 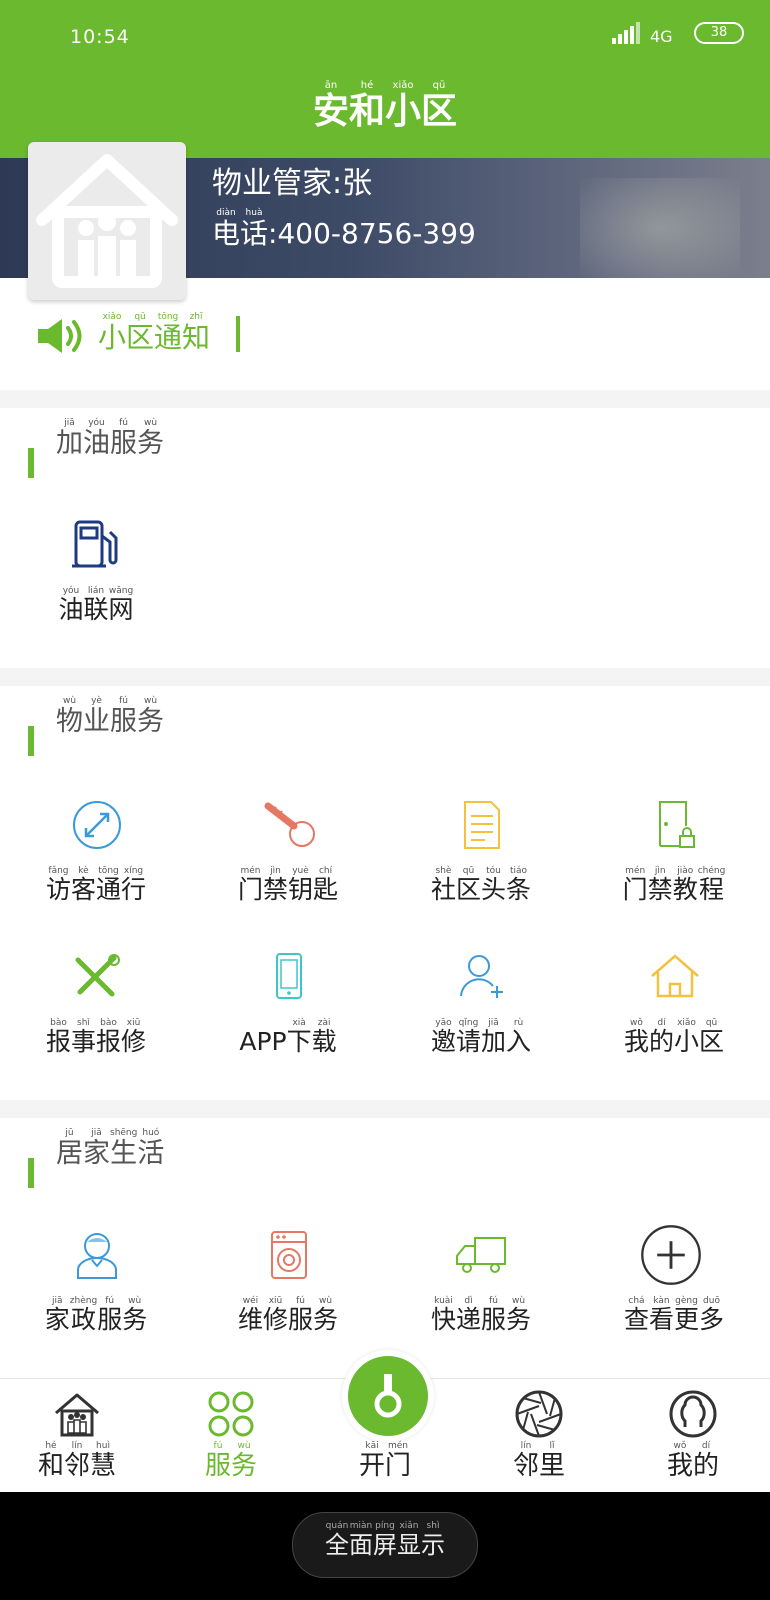 I want to click on door-key-icon, so click(x=388, y=1396).